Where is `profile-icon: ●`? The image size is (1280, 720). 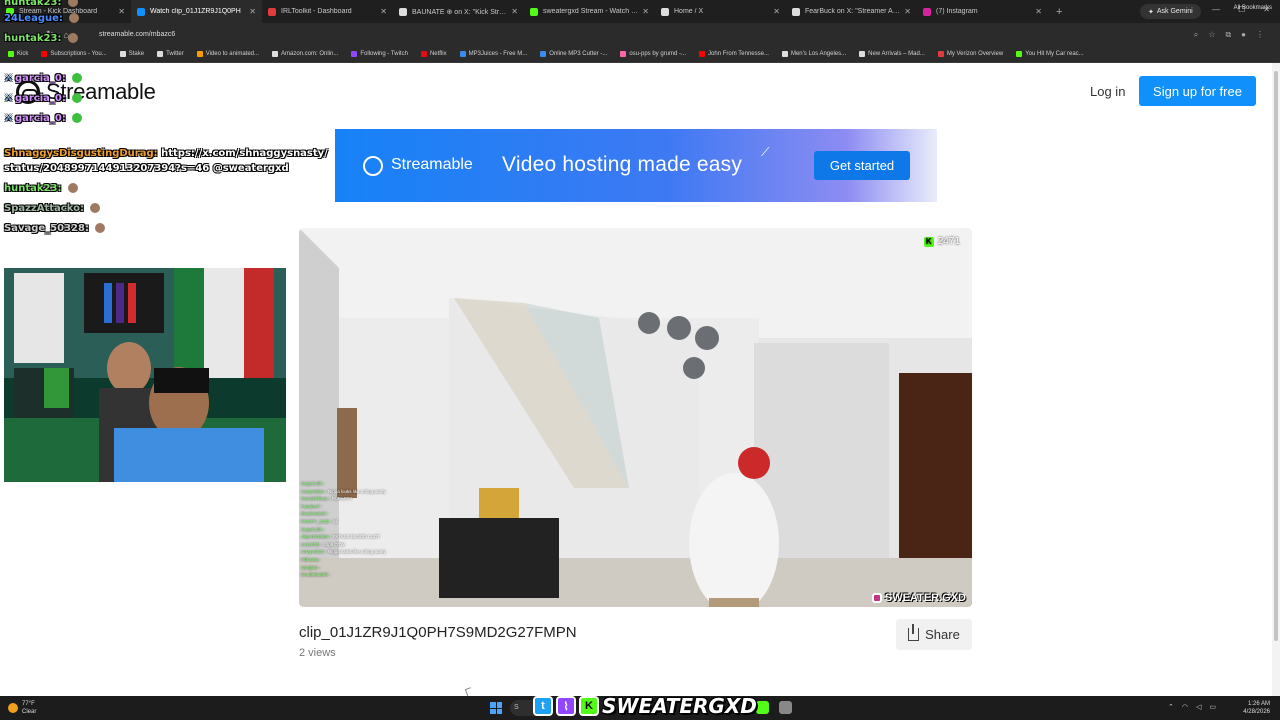
profile-icon: ● is located at coordinates (1243, 35).